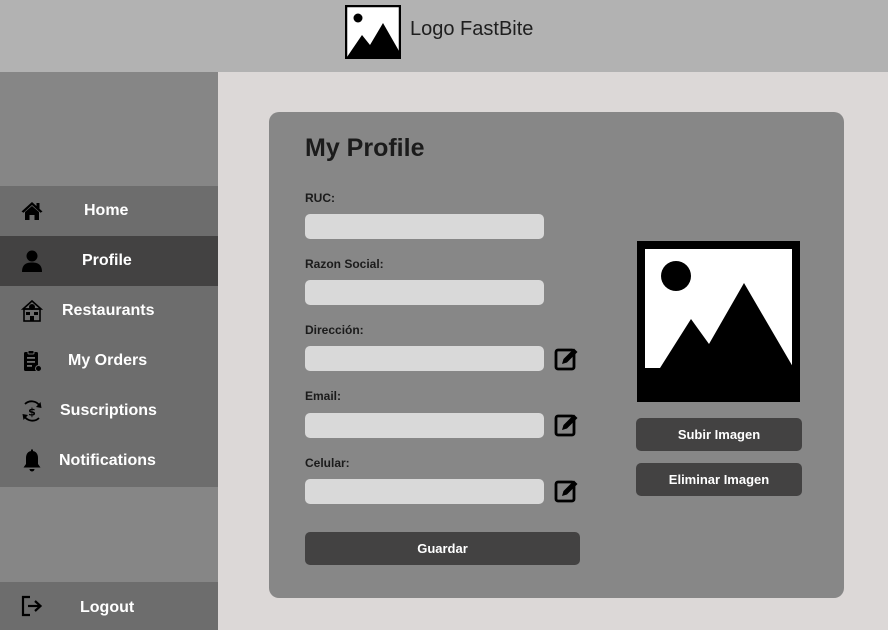  Describe the element at coordinates (567, 425) in the screenshot. I see `edit-email-icon` at that location.